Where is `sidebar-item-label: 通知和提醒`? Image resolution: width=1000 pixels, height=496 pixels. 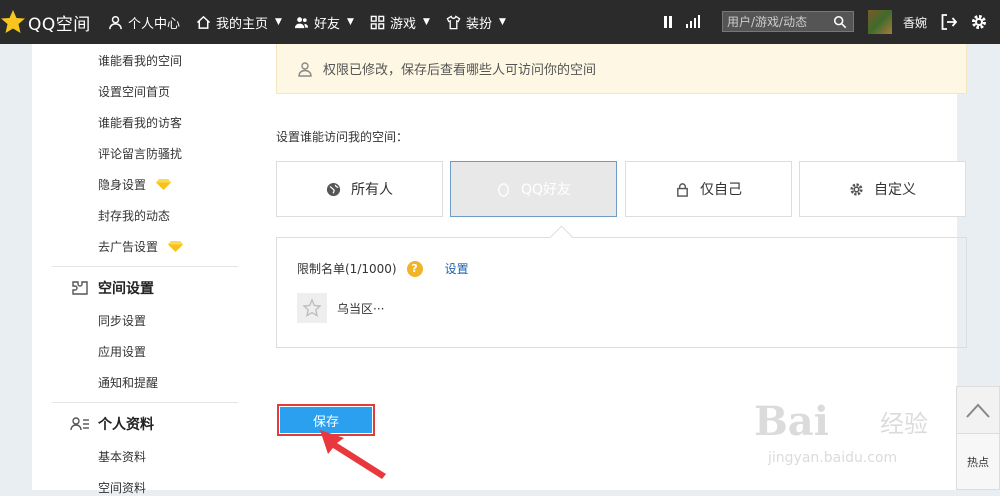
sidebar-item-label: 通知和提醒 is located at coordinates (128, 383).